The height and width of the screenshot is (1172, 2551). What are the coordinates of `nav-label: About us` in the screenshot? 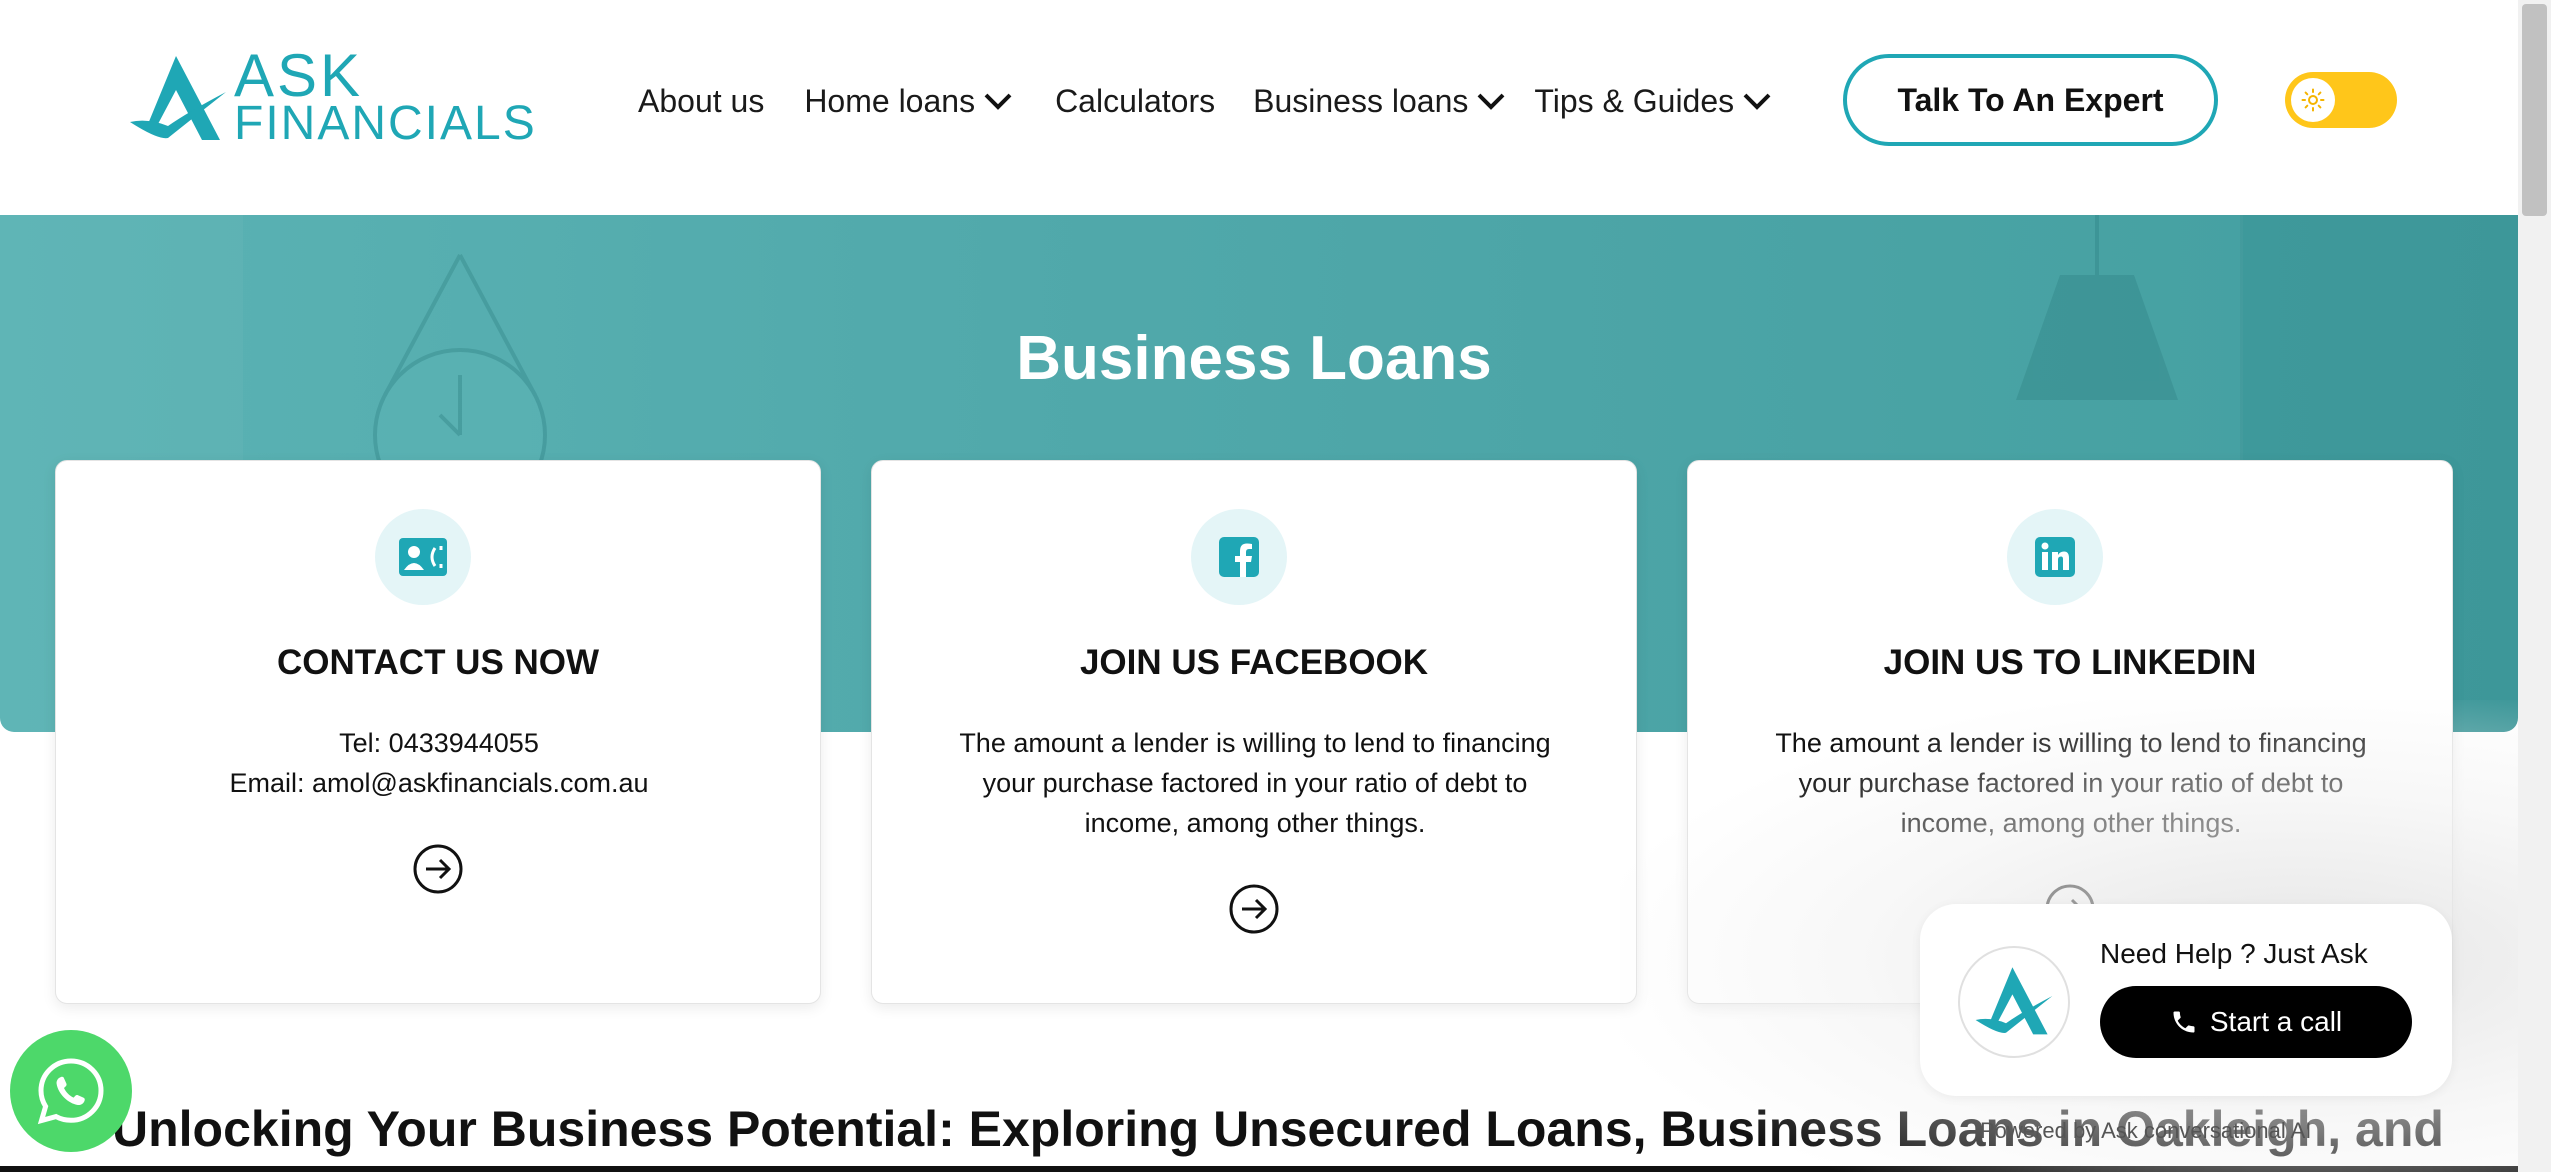 It's located at (701, 100).